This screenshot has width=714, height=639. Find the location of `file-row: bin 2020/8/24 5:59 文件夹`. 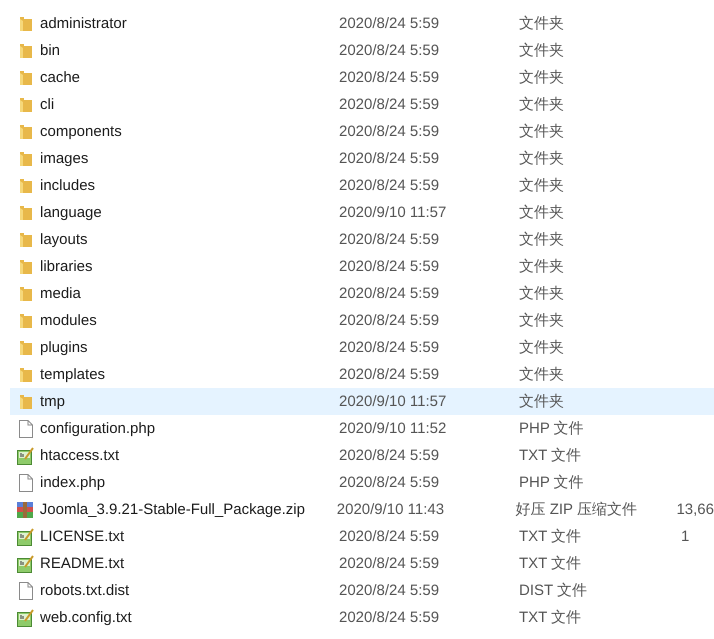

file-row: bin 2020/8/24 5:59 文件夹 is located at coordinates (362, 50).